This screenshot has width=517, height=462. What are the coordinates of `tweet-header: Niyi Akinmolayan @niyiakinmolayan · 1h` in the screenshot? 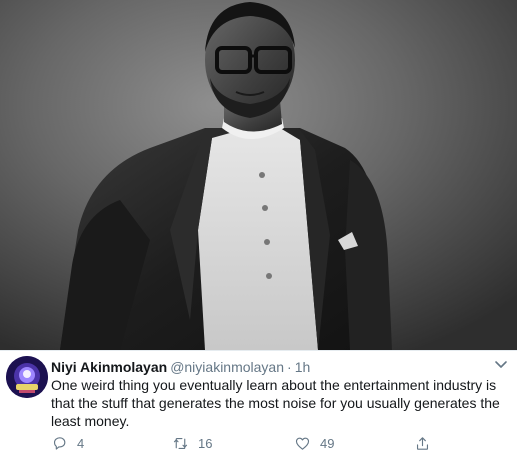 It's located at (180, 367).